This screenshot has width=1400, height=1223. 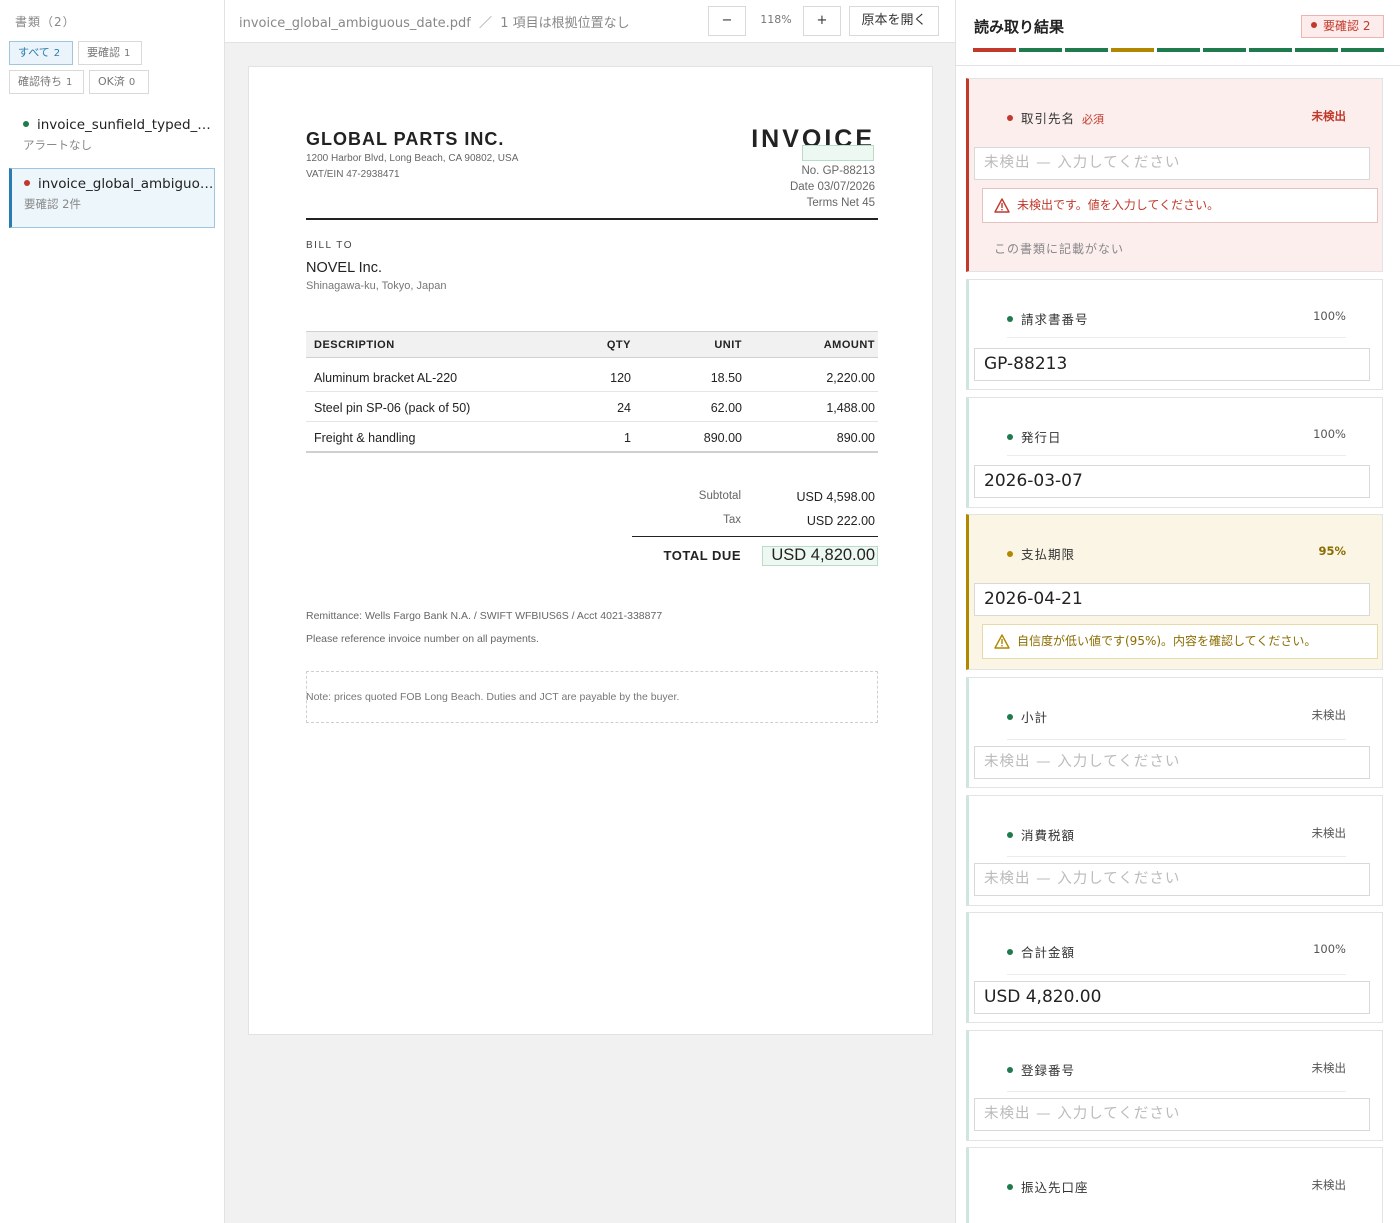 I want to click on tax-input: 未検出 — 入力してください, so click(x=1172, y=879).